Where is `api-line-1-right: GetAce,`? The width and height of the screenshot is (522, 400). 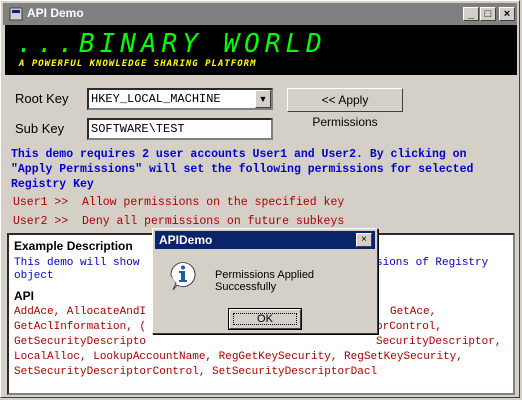
api-line-1-right: GetAce, is located at coordinates (413, 312).